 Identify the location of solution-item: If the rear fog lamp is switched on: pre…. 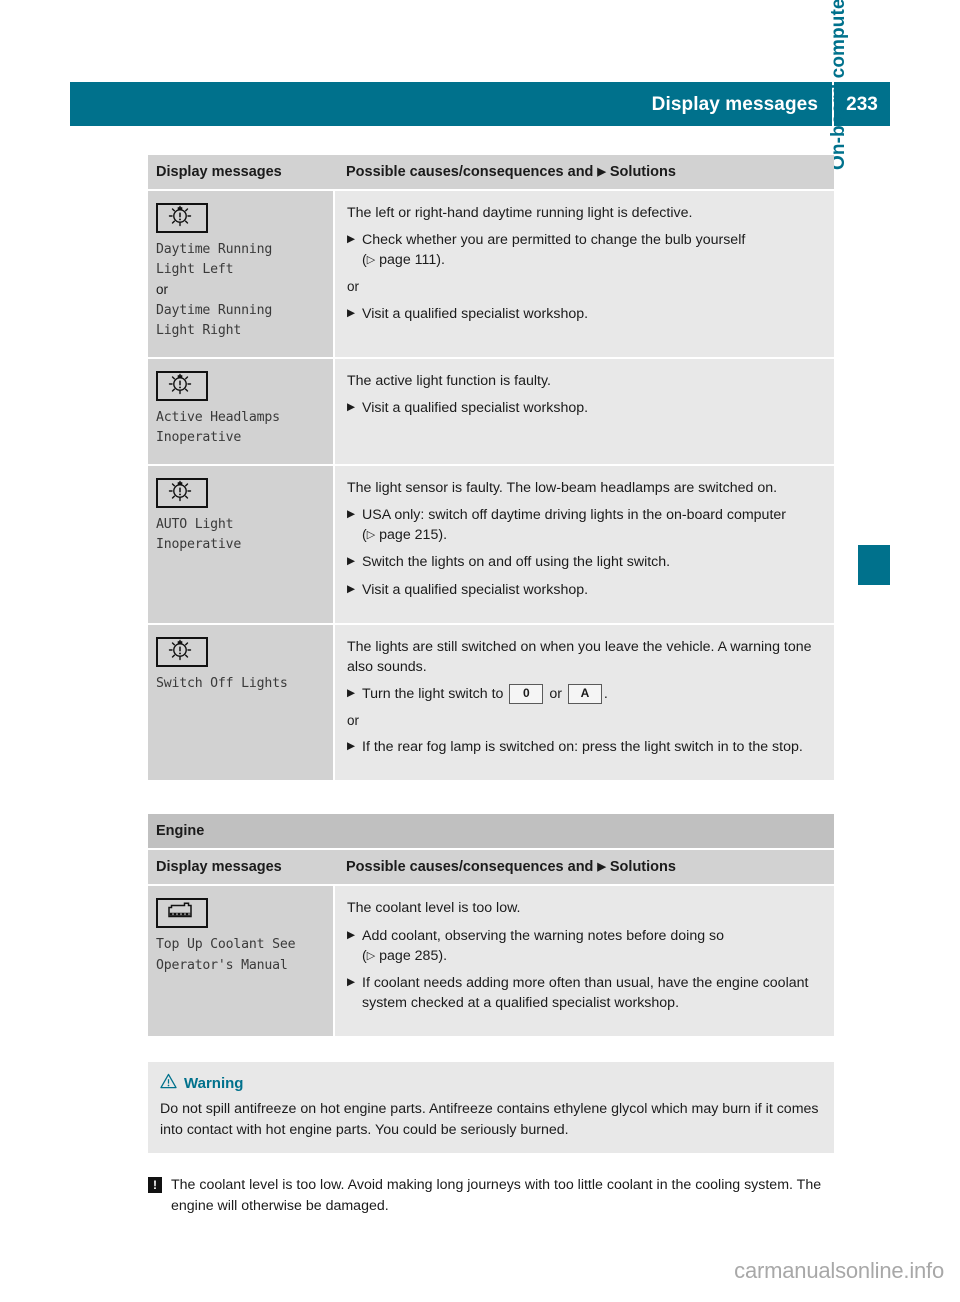
(583, 747).